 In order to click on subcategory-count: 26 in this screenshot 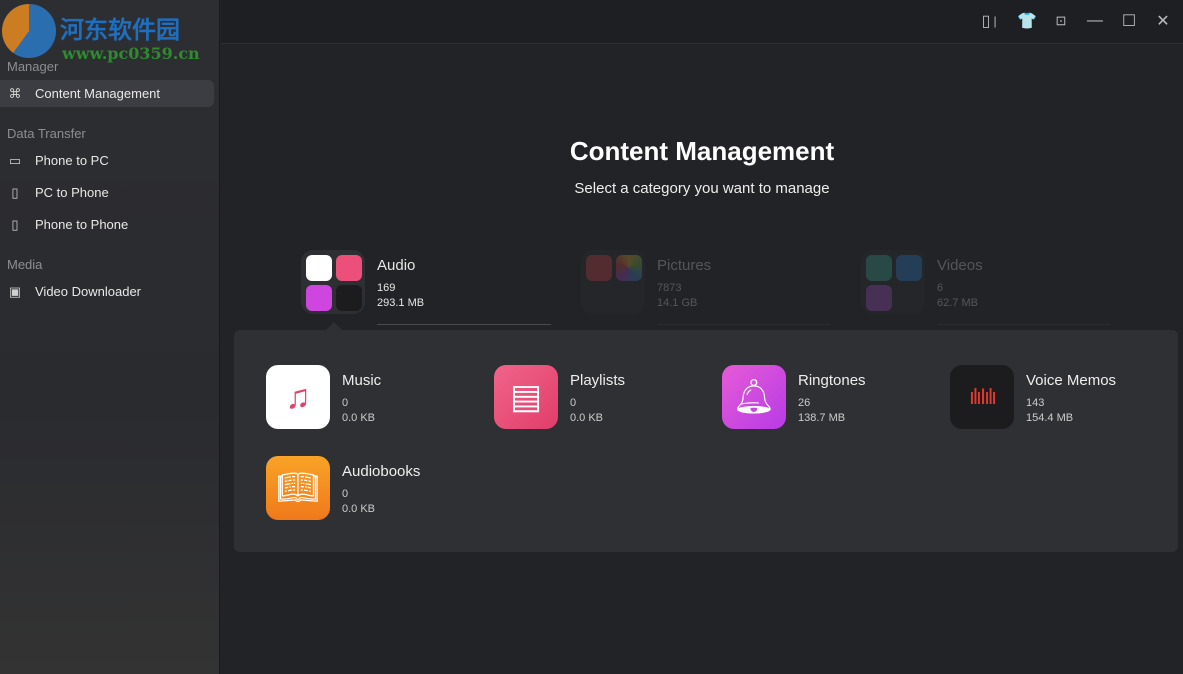, I will do `click(804, 403)`.